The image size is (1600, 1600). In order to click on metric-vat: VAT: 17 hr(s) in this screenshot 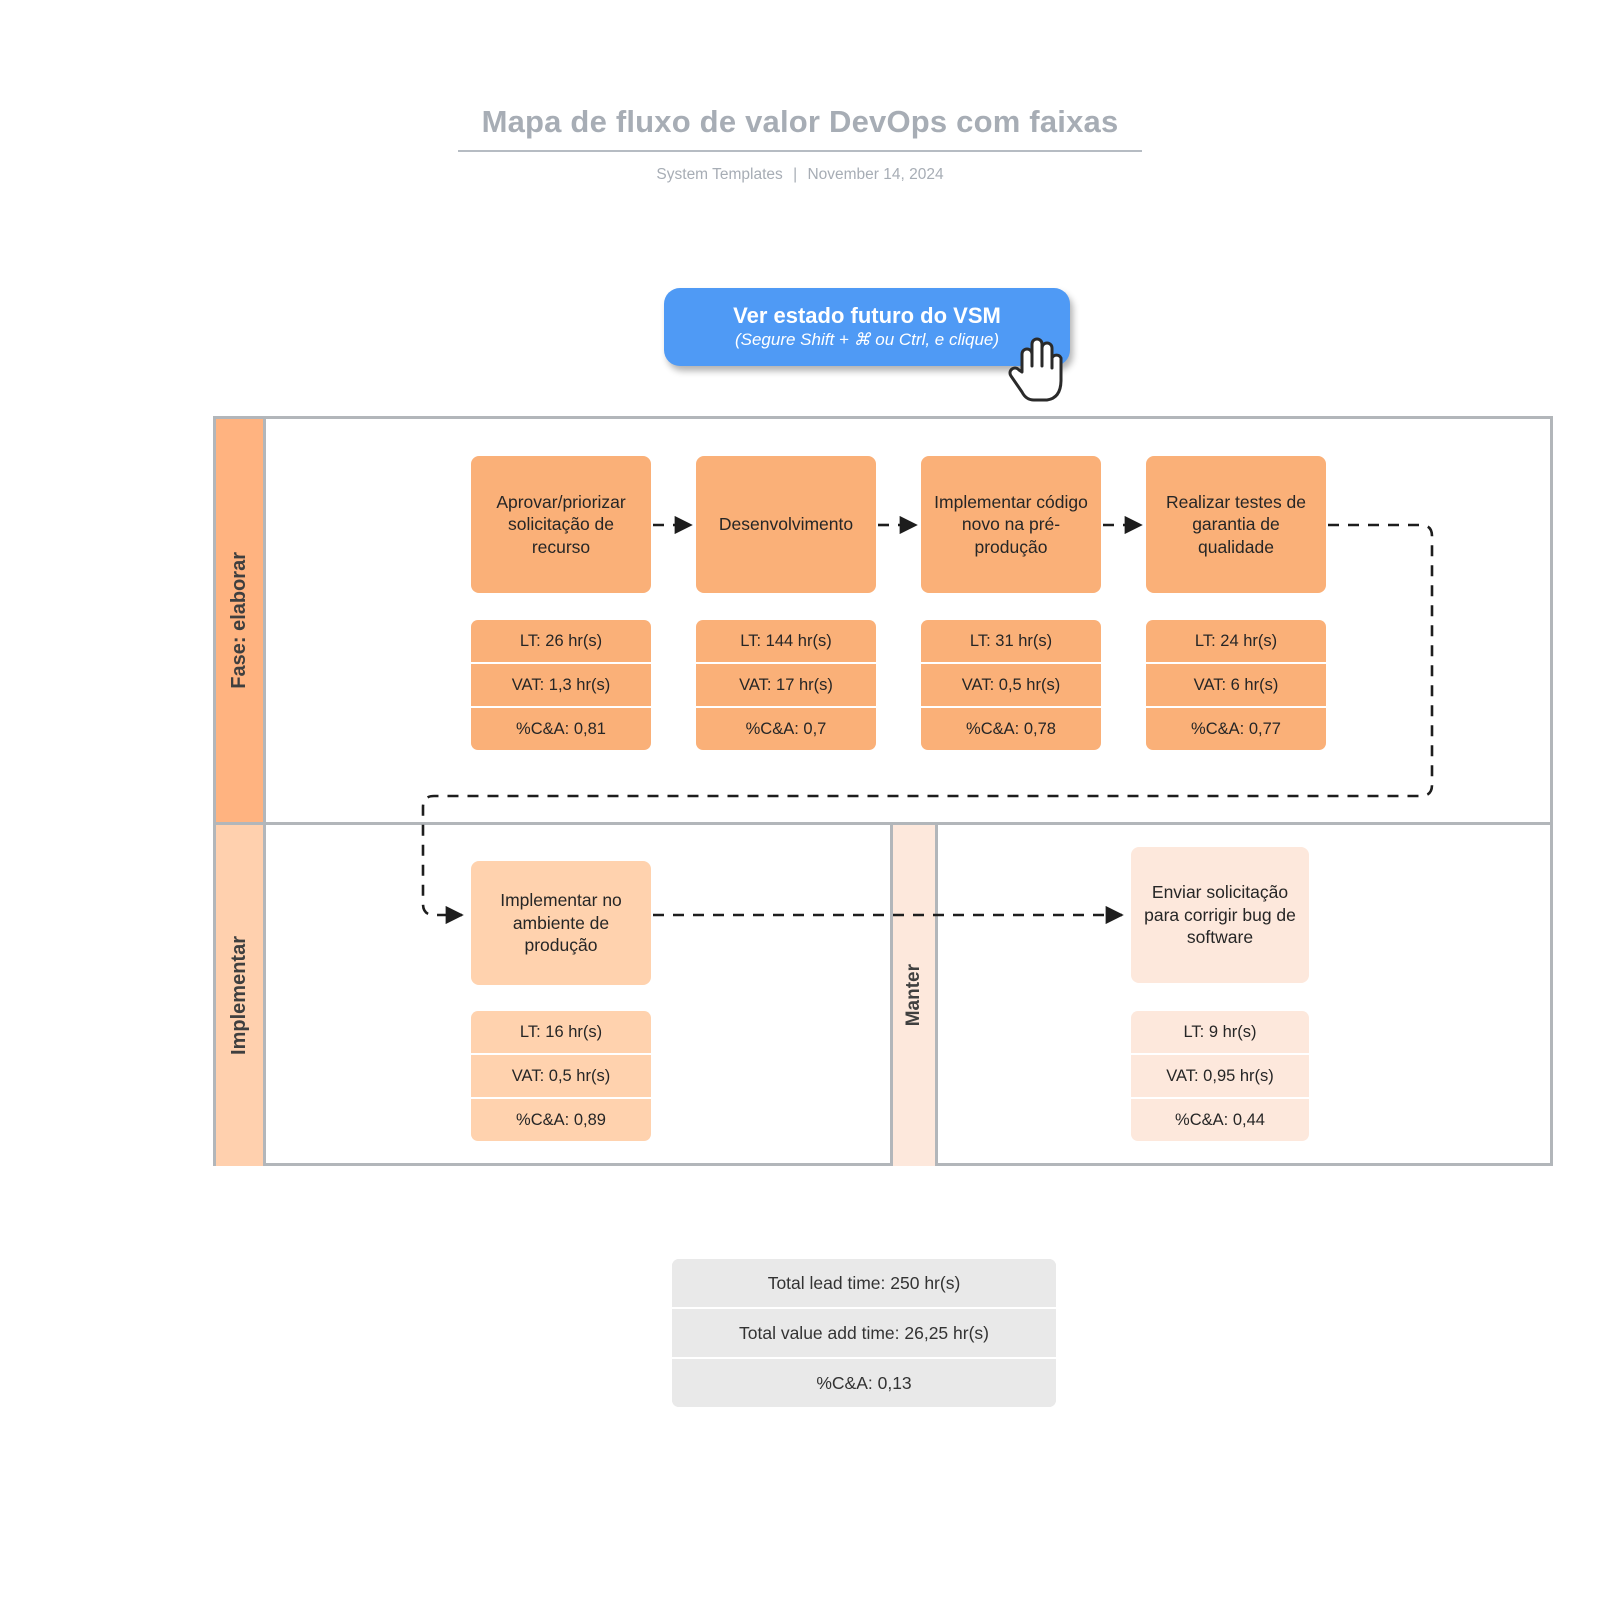, I will do `click(786, 684)`.